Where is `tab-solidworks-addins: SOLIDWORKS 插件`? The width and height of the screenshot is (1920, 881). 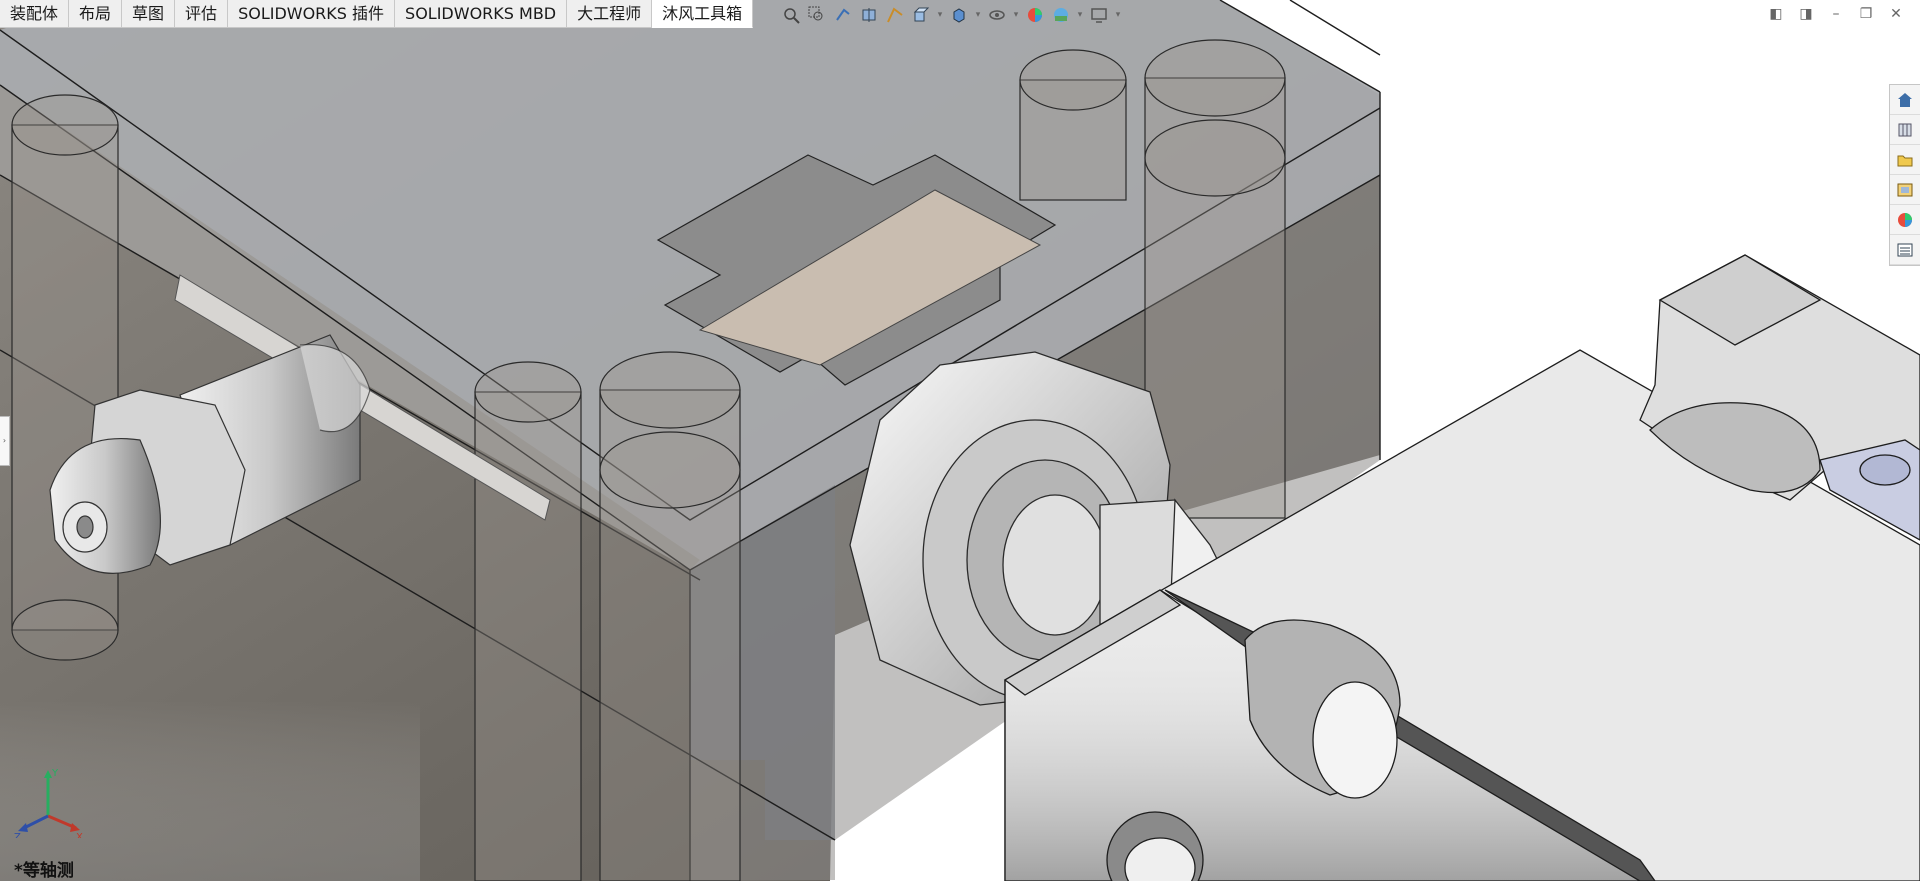
tab-solidworks-addins: SOLIDWORKS 插件 is located at coordinates (312, 14).